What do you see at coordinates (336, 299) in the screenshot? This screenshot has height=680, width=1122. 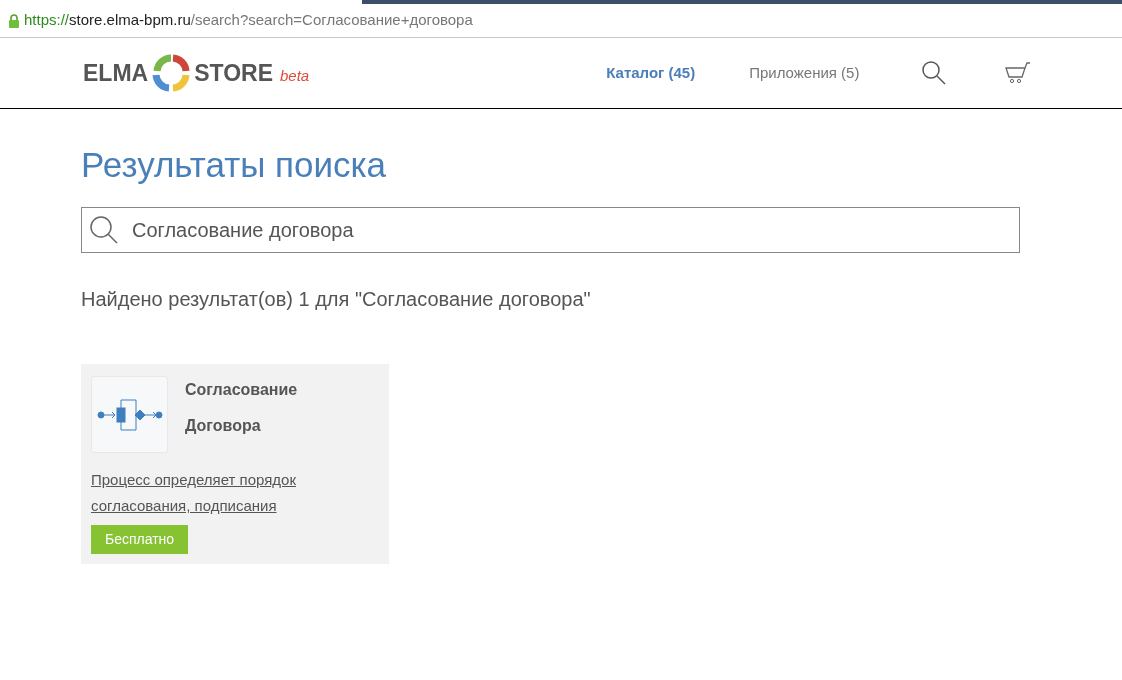 I see `results-summary: Найдено результат(ов) 1 для "Согласование договора"` at bounding box center [336, 299].